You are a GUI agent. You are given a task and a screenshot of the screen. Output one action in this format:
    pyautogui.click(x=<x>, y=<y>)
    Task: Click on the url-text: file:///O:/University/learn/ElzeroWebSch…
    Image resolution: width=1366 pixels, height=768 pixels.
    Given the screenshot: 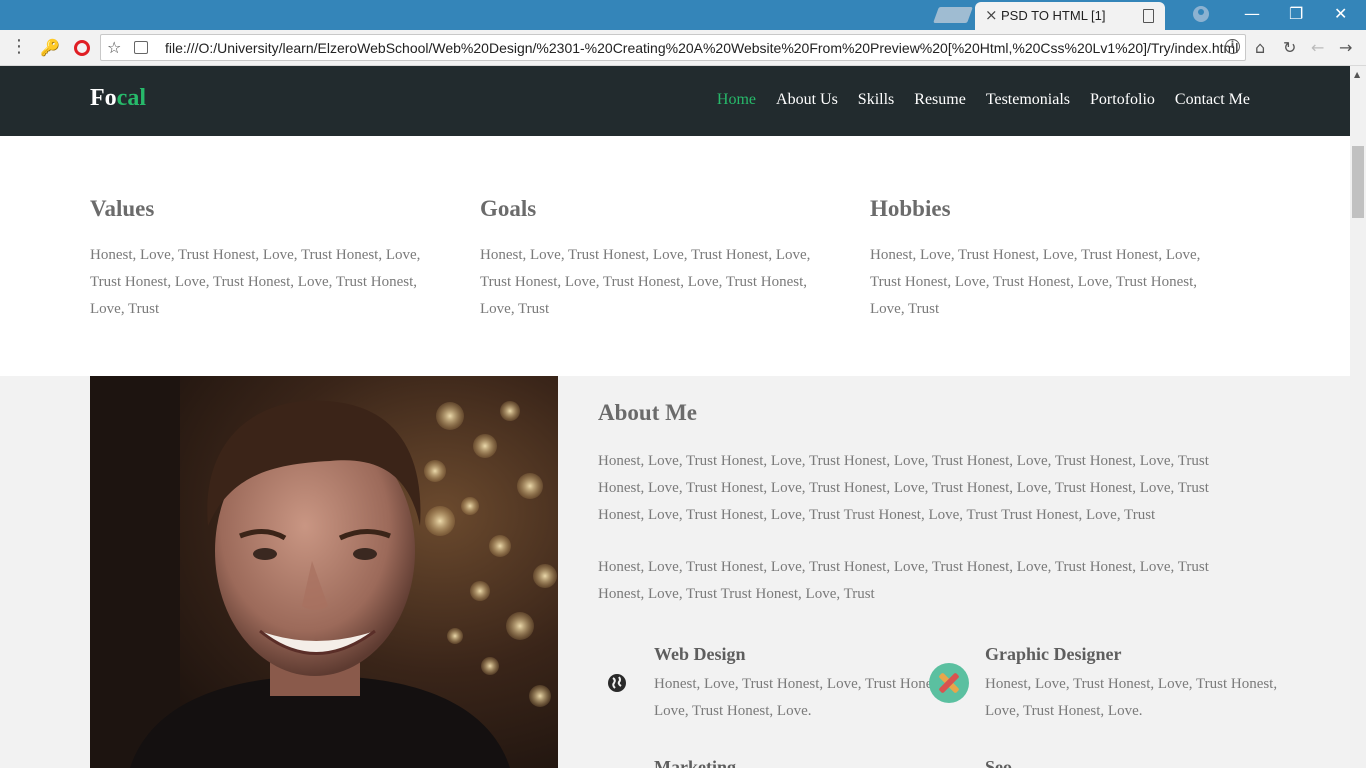 What is the action you would take?
    pyautogui.click(x=701, y=48)
    